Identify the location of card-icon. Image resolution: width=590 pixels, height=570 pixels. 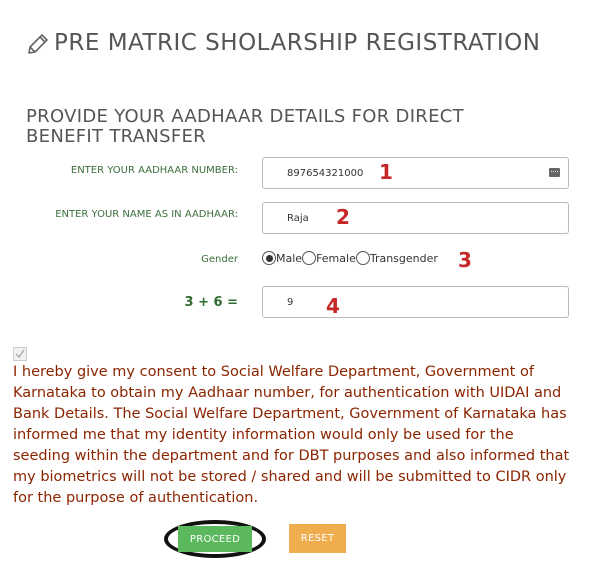
(554, 172).